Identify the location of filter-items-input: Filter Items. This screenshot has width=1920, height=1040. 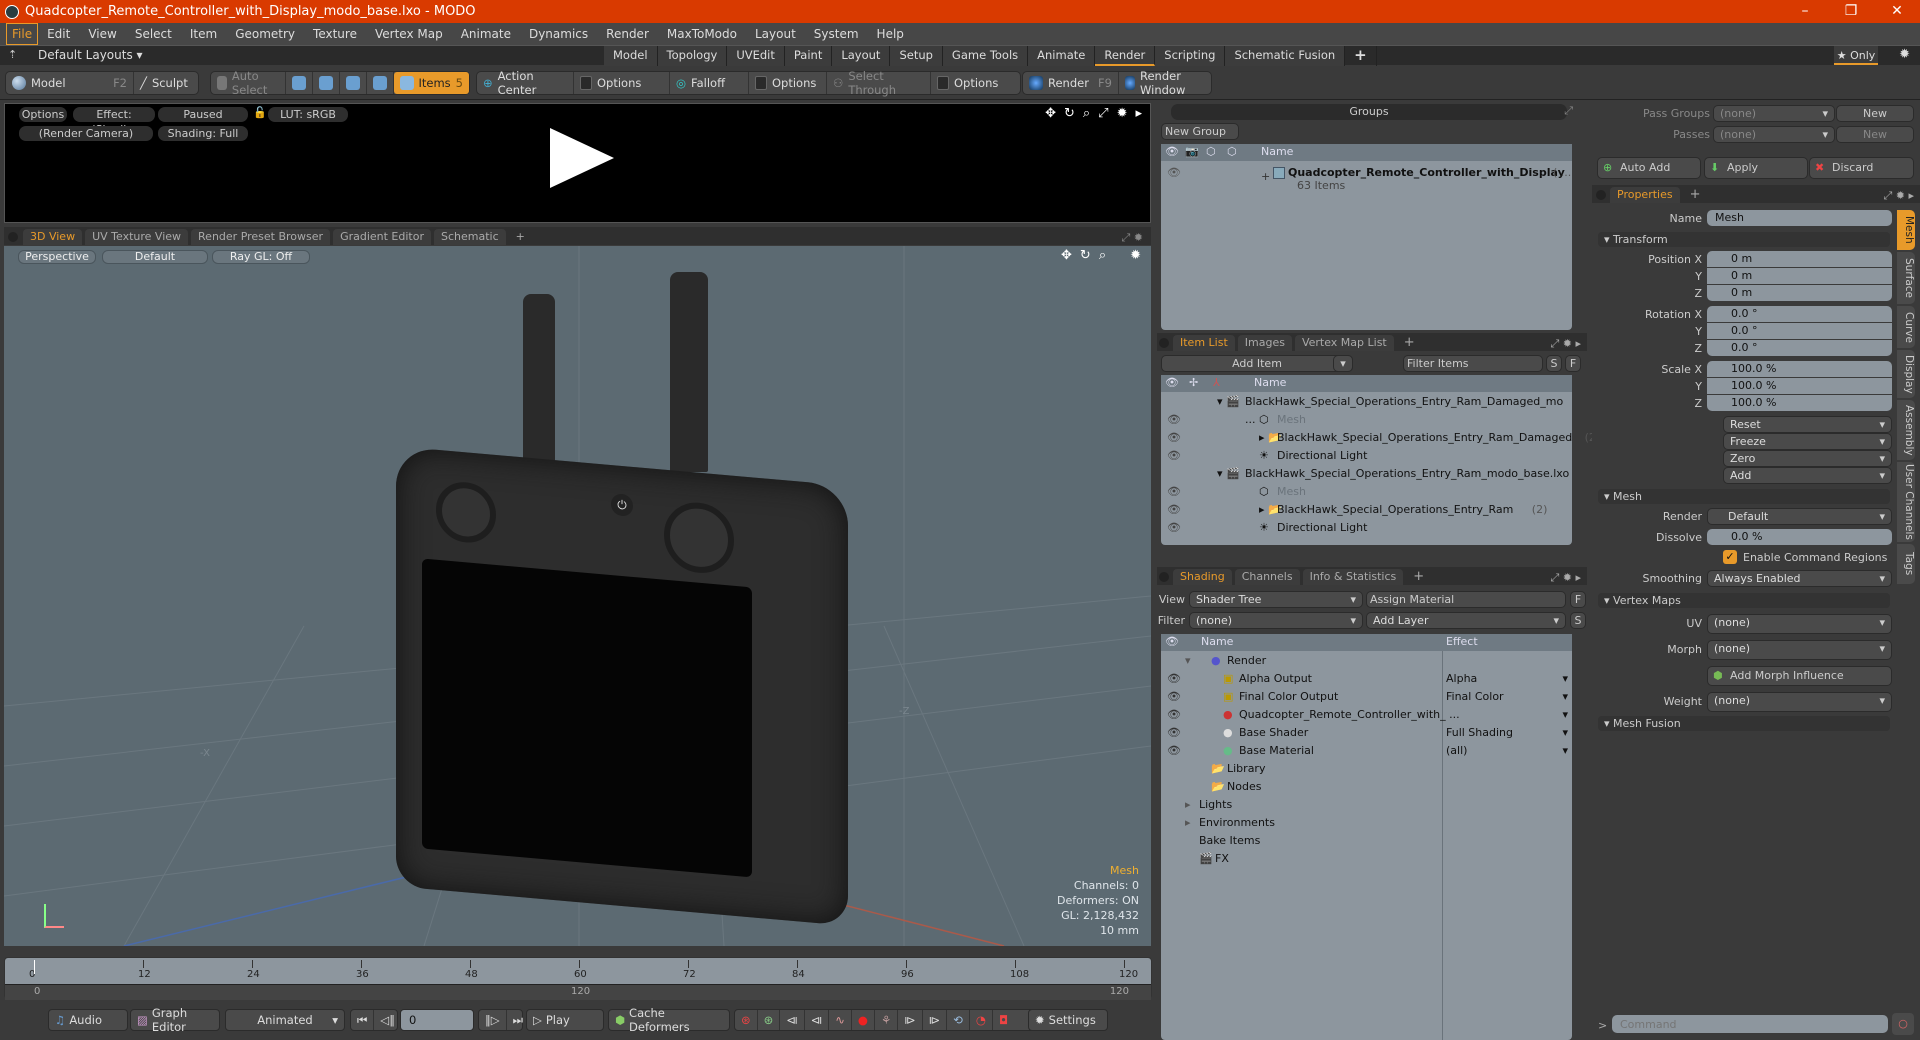
(1473, 363).